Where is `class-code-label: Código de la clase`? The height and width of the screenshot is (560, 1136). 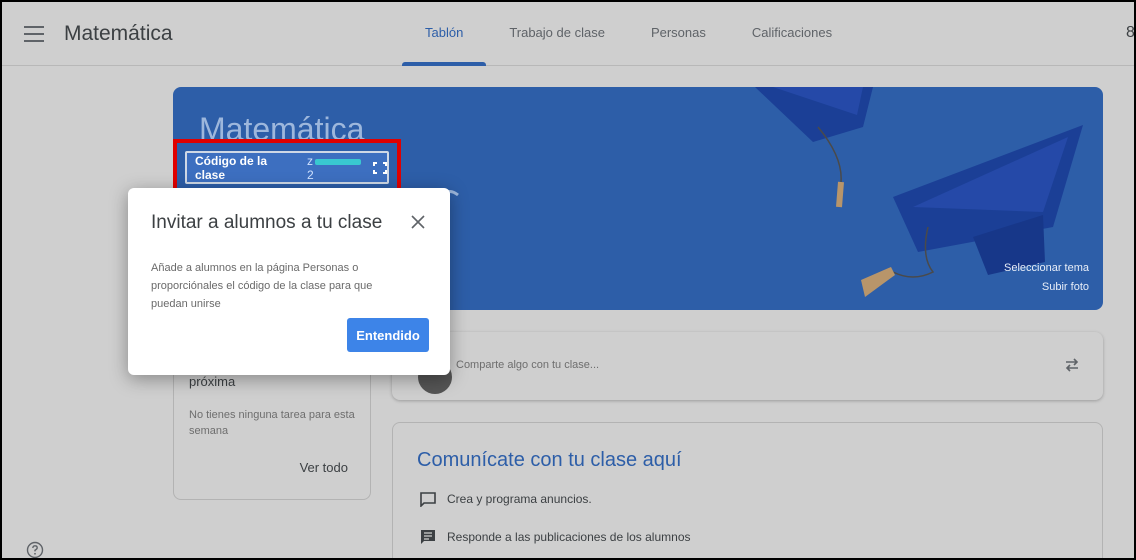 class-code-label: Código de la clase is located at coordinates (231, 167).